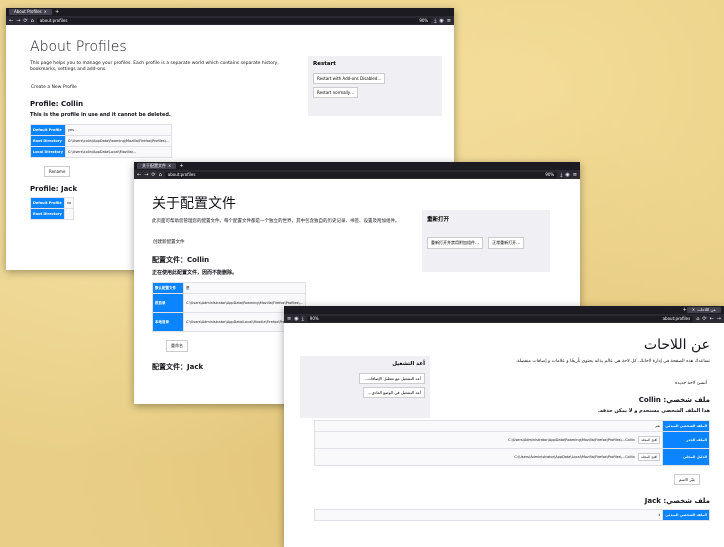  Describe the element at coordinates (324, 64) in the screenshot. I see `restart-heading: Restart` at that location.